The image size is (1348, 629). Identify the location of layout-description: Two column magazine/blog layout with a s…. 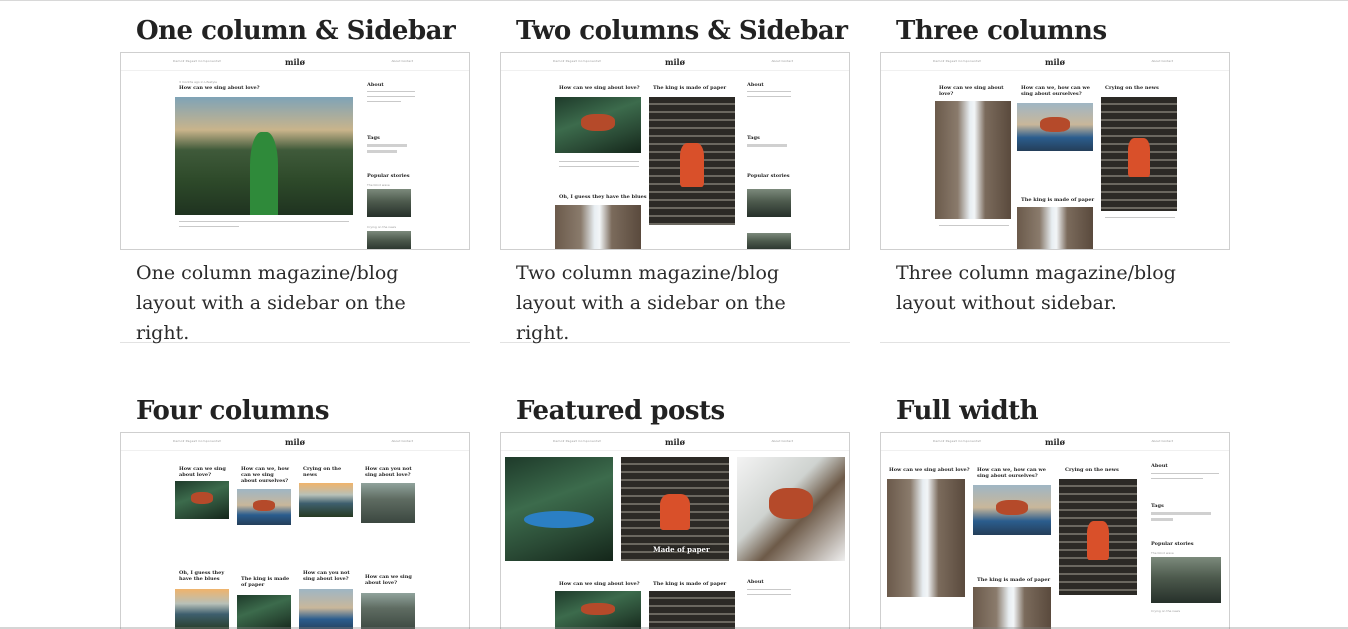
(651, 303).